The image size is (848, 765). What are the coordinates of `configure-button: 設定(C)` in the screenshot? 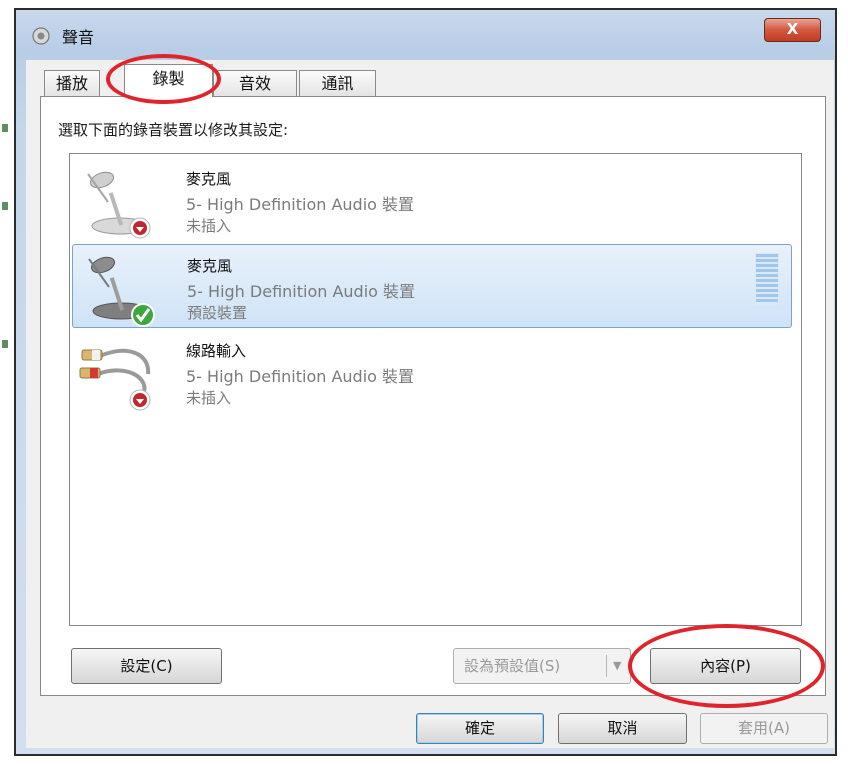 It's located at (146, 666).